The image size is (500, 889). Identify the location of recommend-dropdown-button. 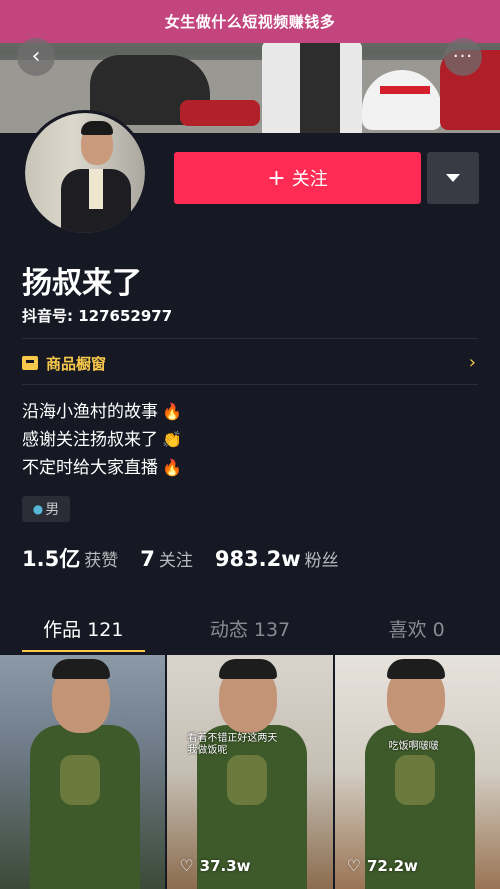
(453, 178).